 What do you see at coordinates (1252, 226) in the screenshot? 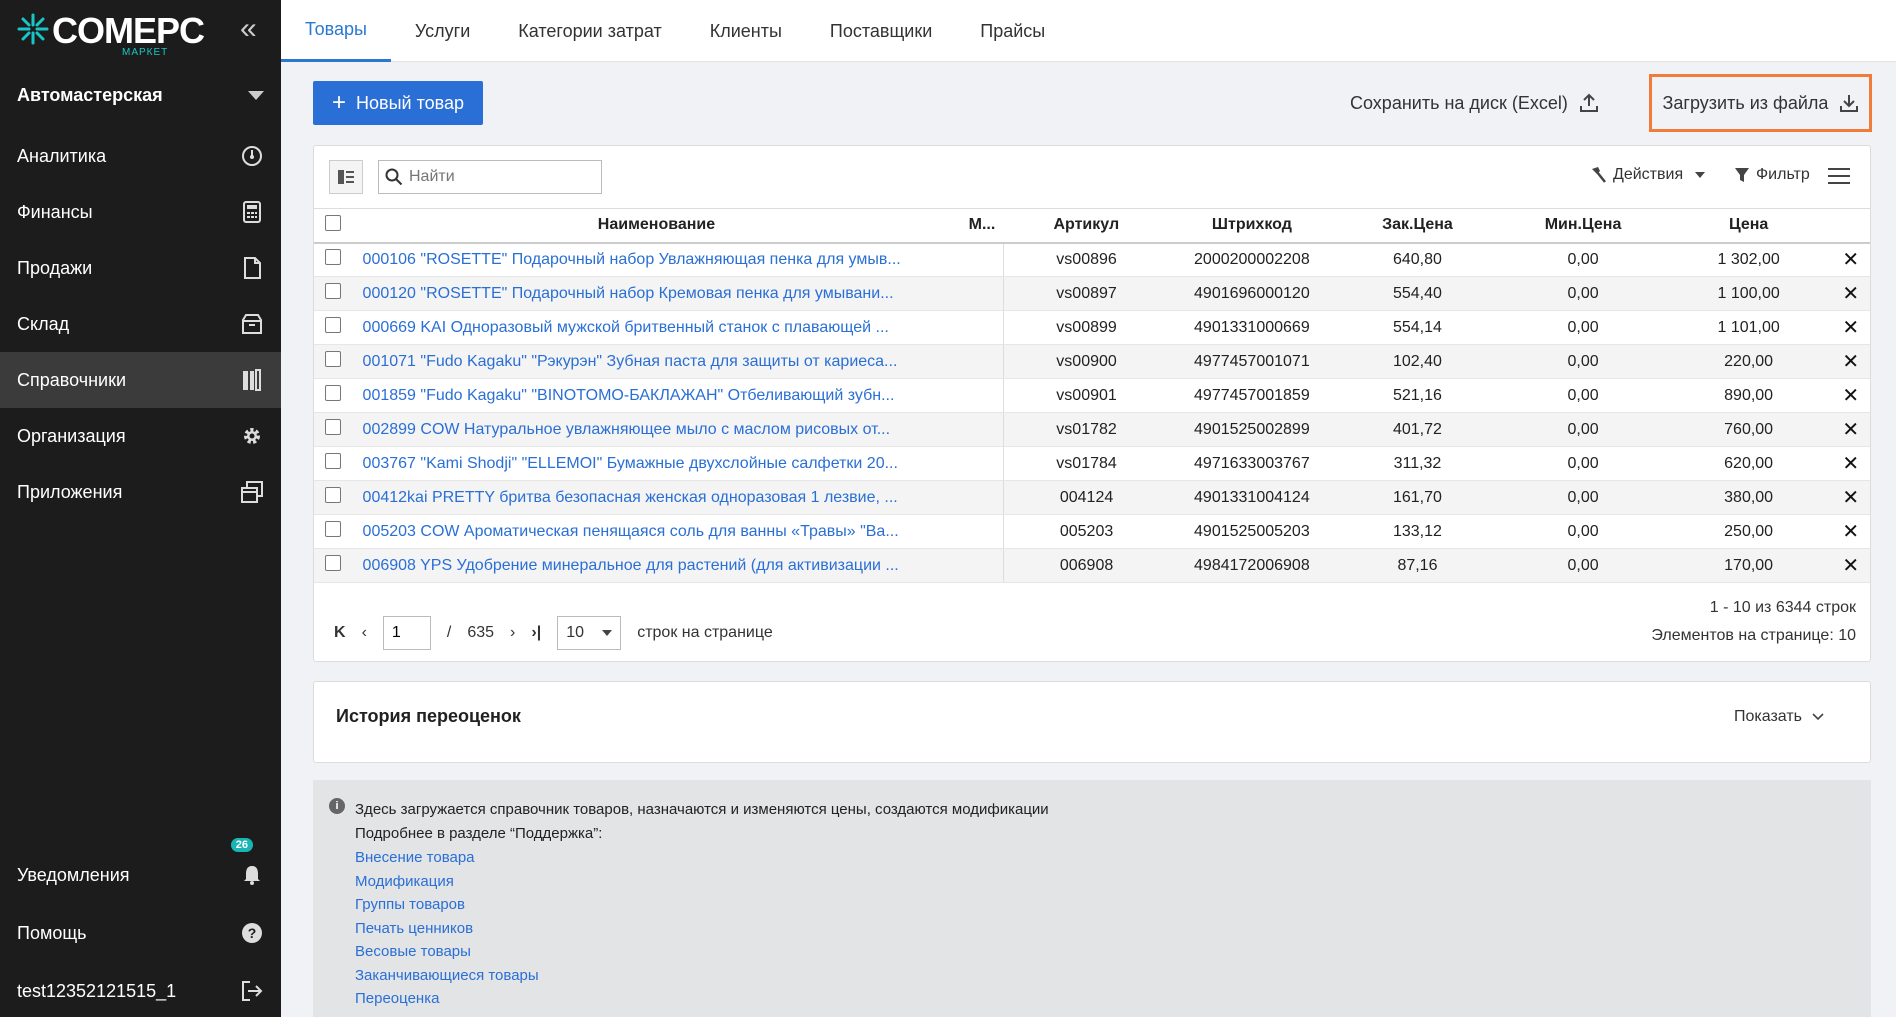
I see `header-barcode: Штрихкод` at bounding box center [1252, 226].